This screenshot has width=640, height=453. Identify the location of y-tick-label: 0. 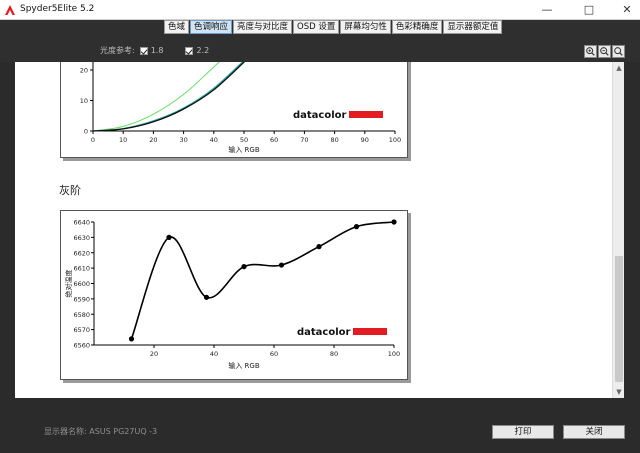
(86, 132).